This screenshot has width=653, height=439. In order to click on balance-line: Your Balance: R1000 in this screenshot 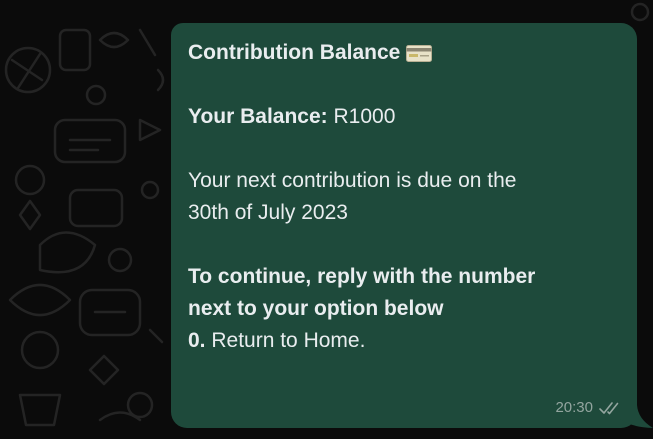, I will do `click(402, 117)`.